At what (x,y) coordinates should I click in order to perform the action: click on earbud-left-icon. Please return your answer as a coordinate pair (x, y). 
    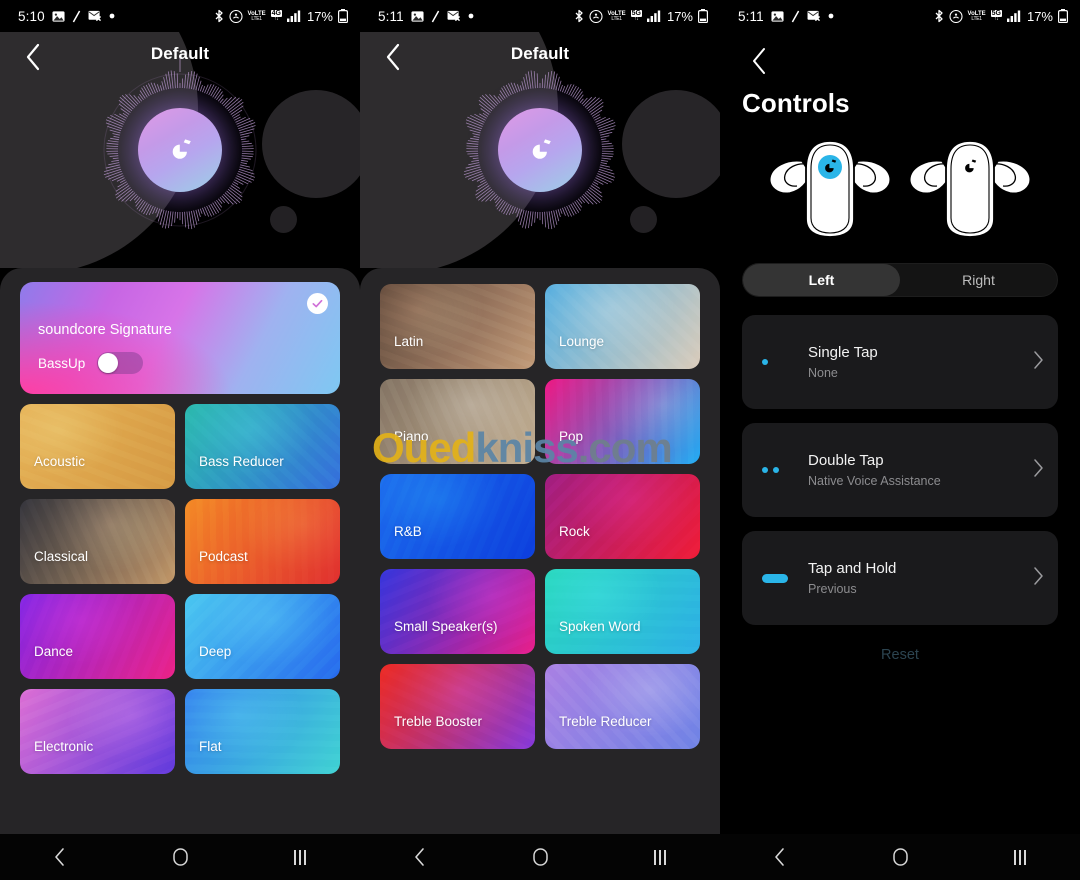
    Looking at the image, I should click on (830, 189).